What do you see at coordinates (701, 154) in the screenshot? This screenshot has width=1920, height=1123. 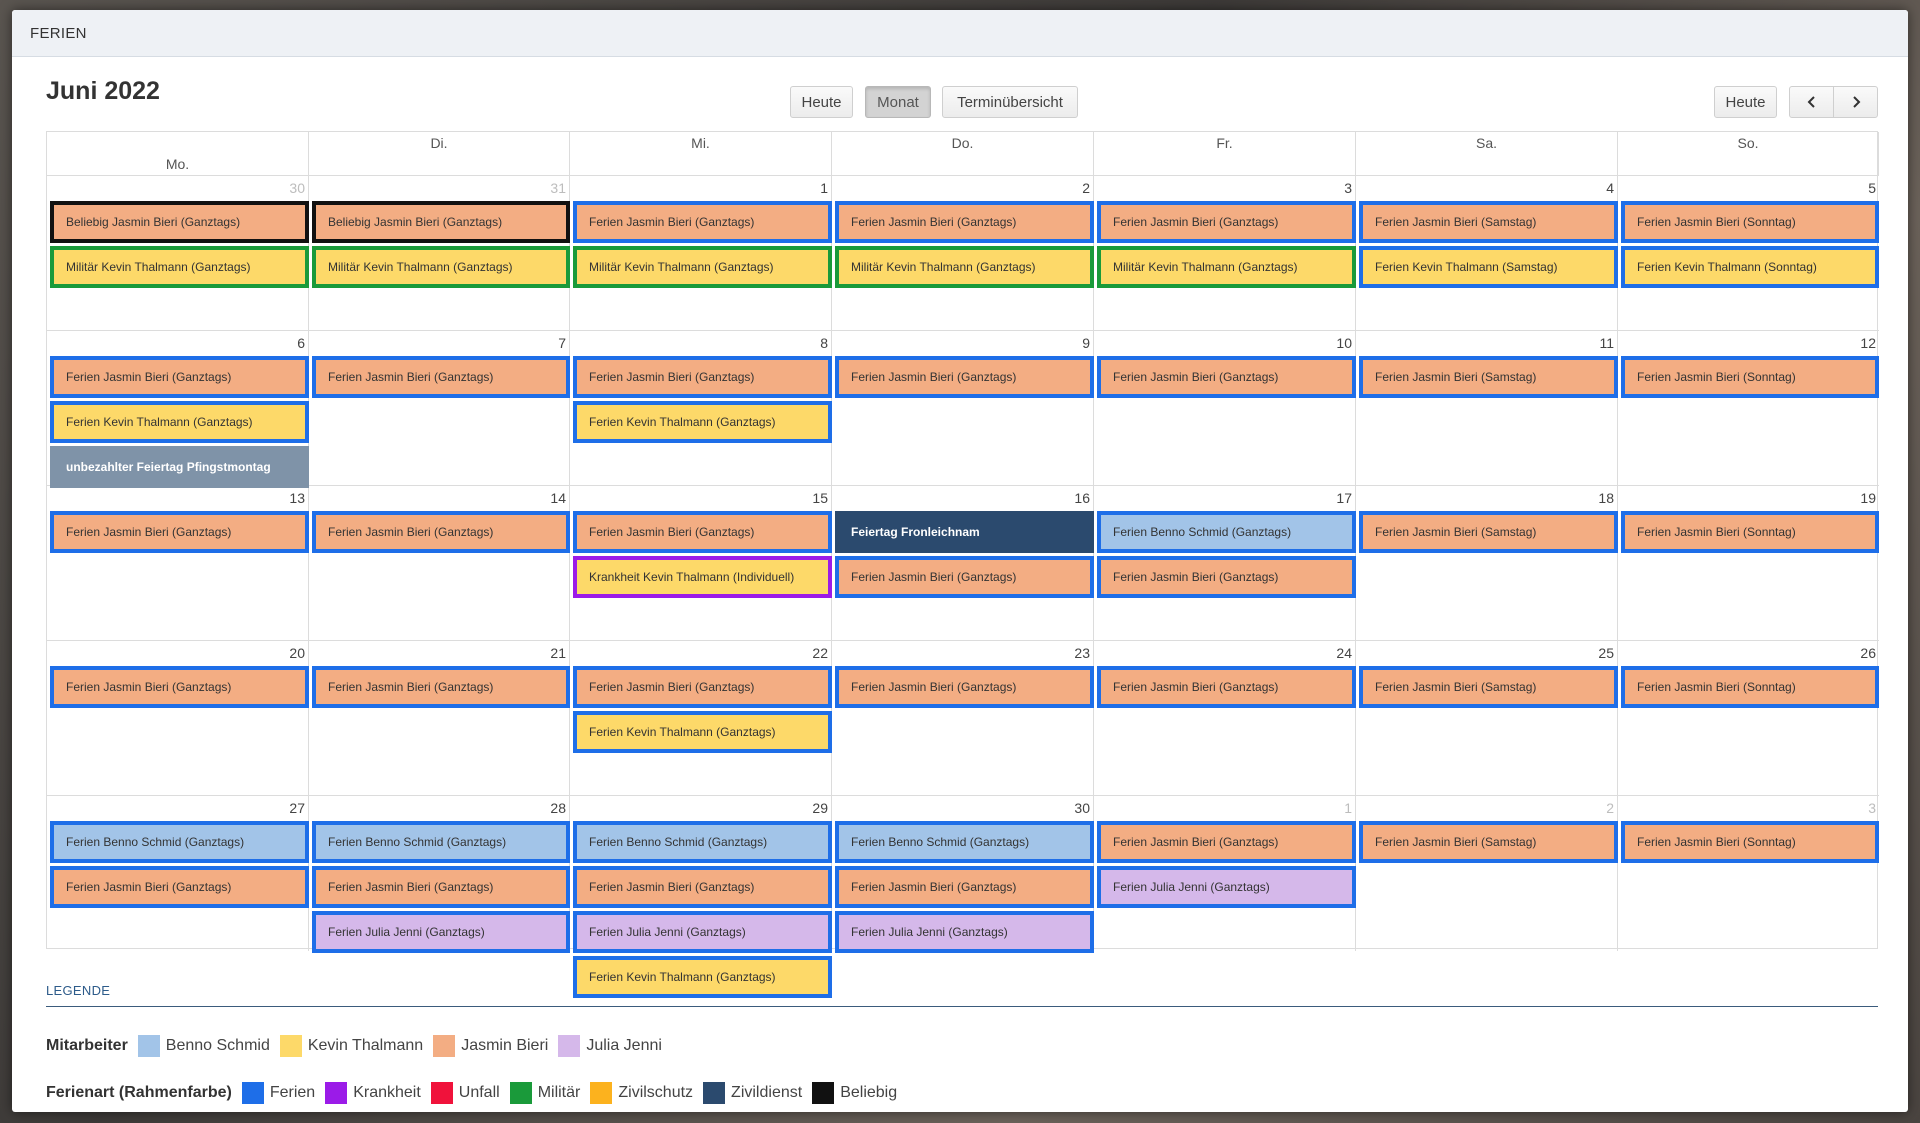 I see `weekday-header: Mi.` at bounding box center [701, 154].